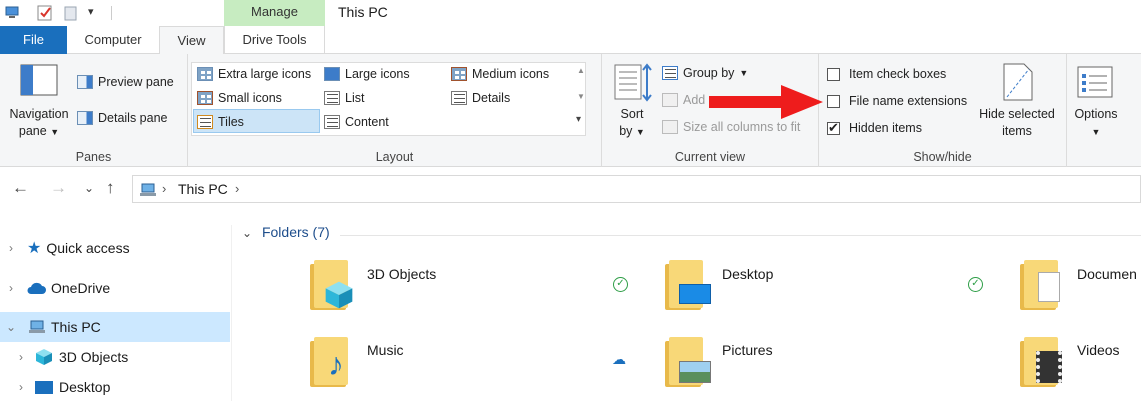  What do you see at coordinates (34, 248) in the screenshot?
I see `star-icon: ★` at bounding box center [34, 248].